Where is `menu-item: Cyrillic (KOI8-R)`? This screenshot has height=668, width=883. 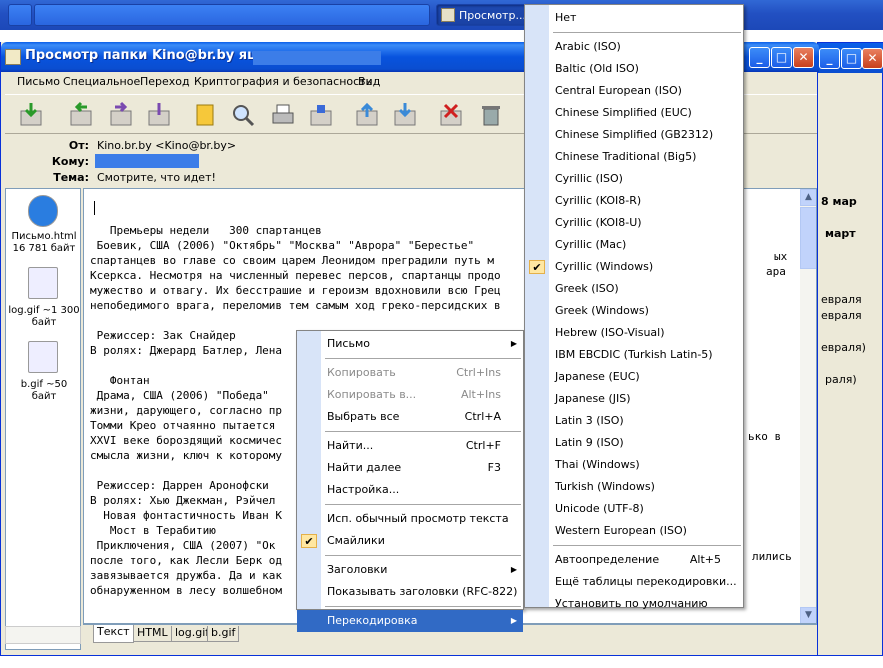 menu-item: Cyrillic (KOI8-R) is located at coordinates (634, 201).